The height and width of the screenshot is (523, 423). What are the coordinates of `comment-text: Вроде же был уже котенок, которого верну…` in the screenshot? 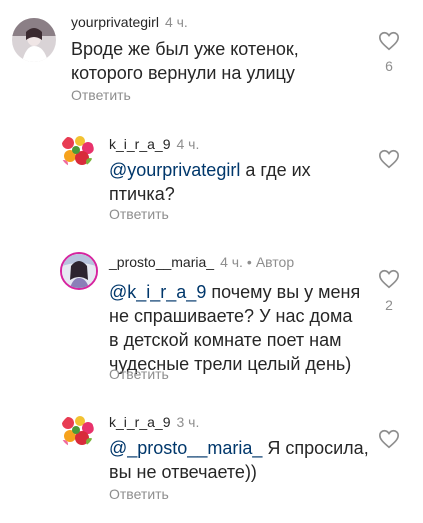 It's located at (185, 61).